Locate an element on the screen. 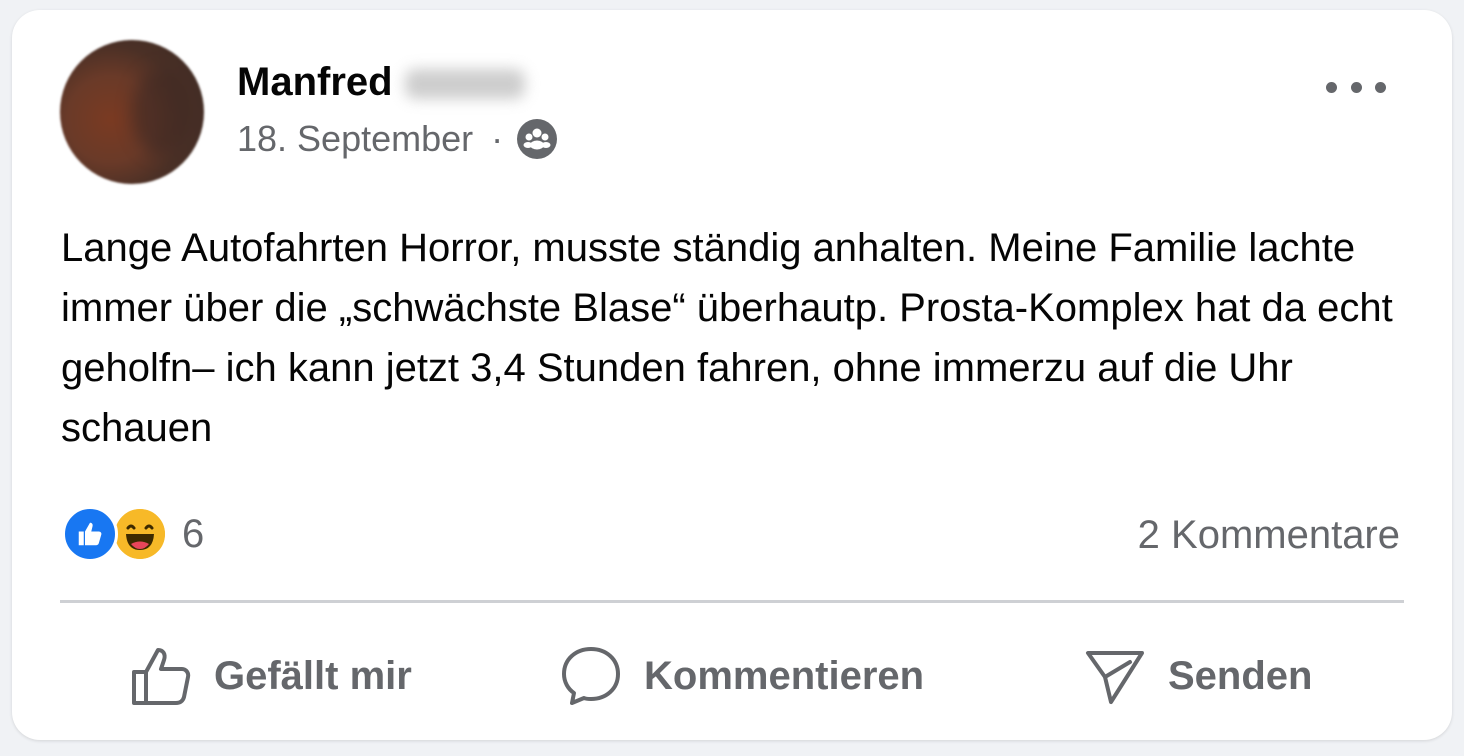 This screenshot has height=756, width=1464. reactions-summary: 6 is located at coordinates (133, 534).